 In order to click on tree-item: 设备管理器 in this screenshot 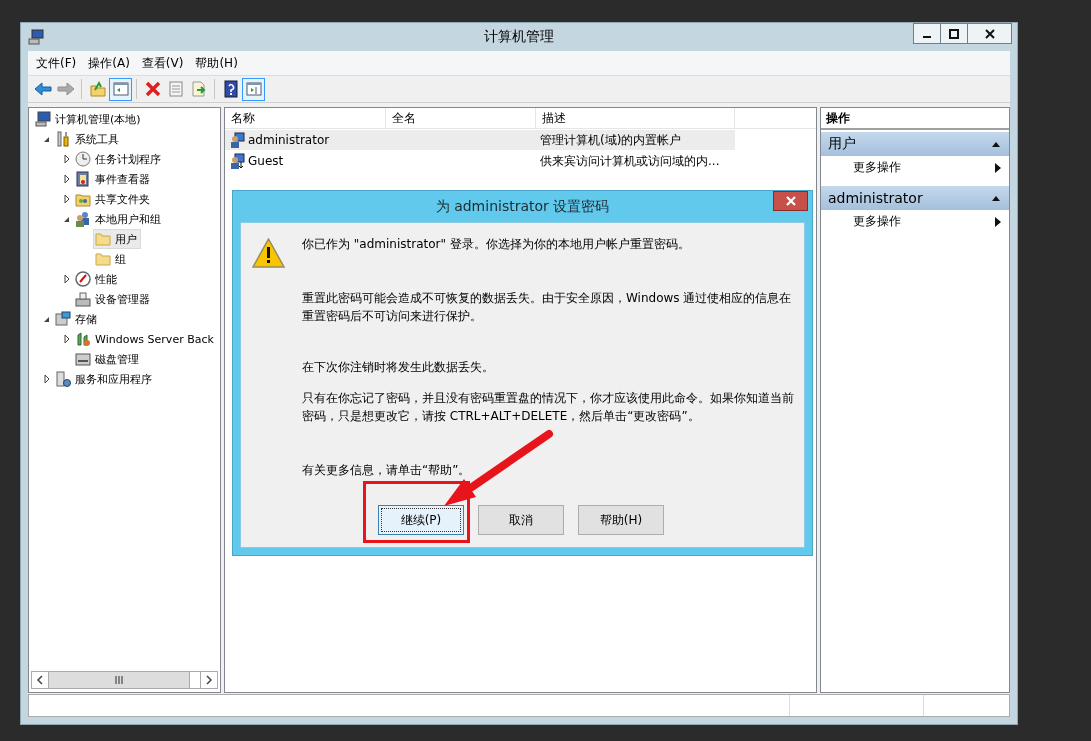, I will do `click(113, 299)`.